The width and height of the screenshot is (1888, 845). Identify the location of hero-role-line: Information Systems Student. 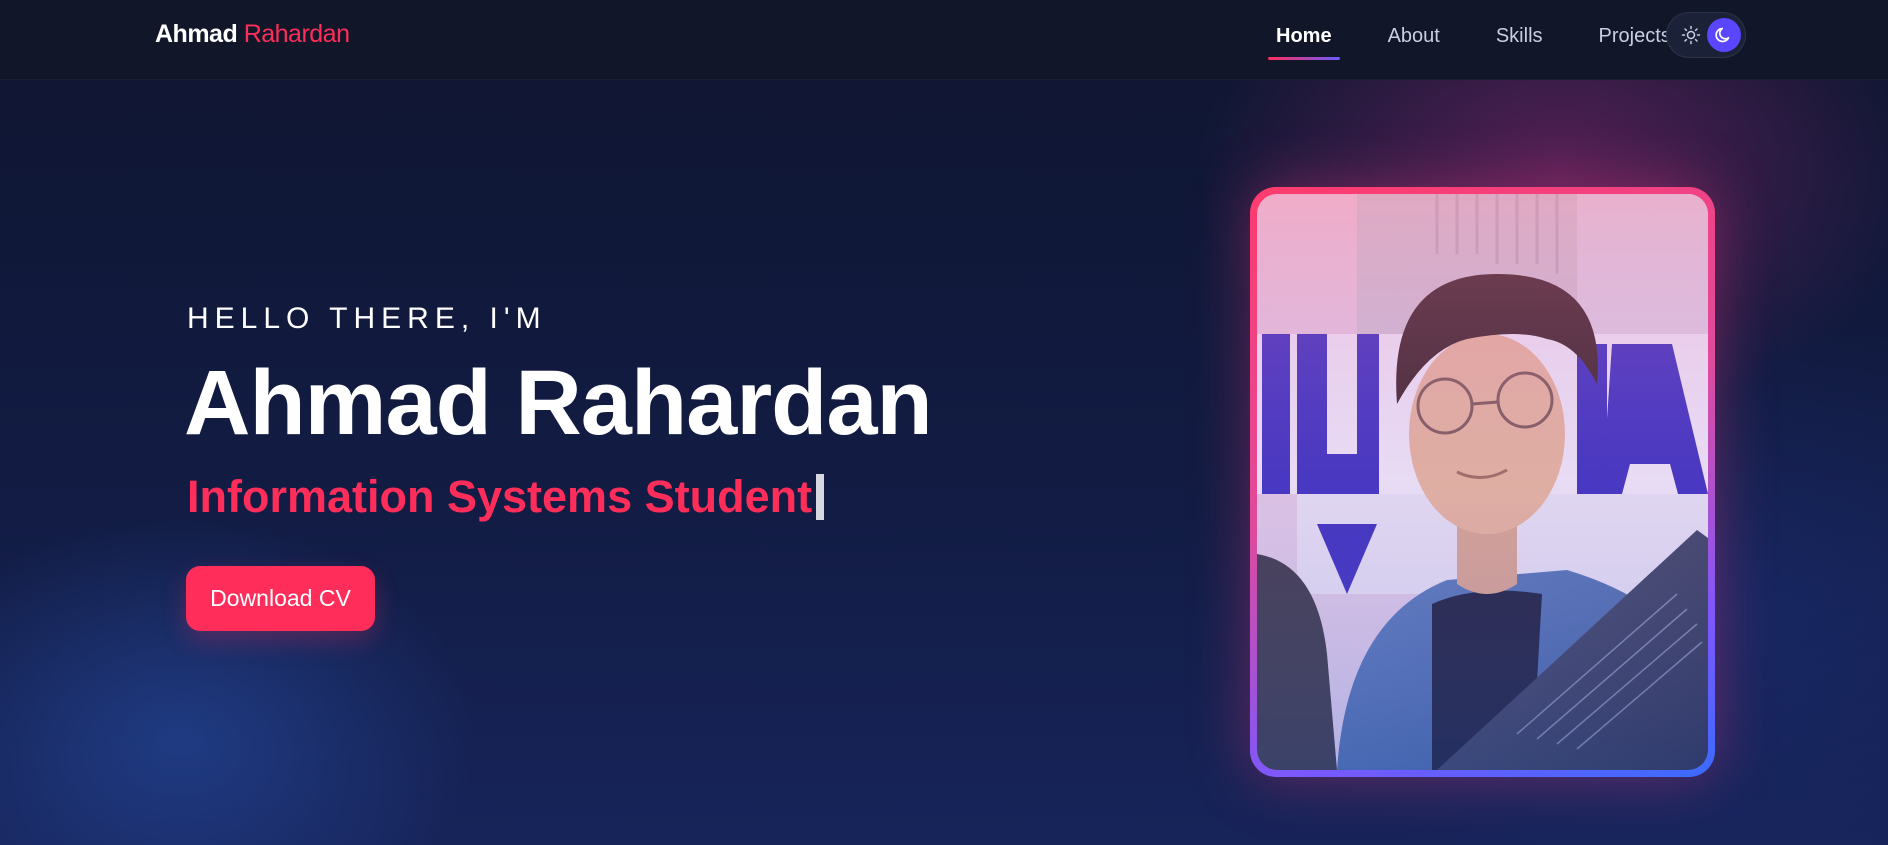
(506, 497).